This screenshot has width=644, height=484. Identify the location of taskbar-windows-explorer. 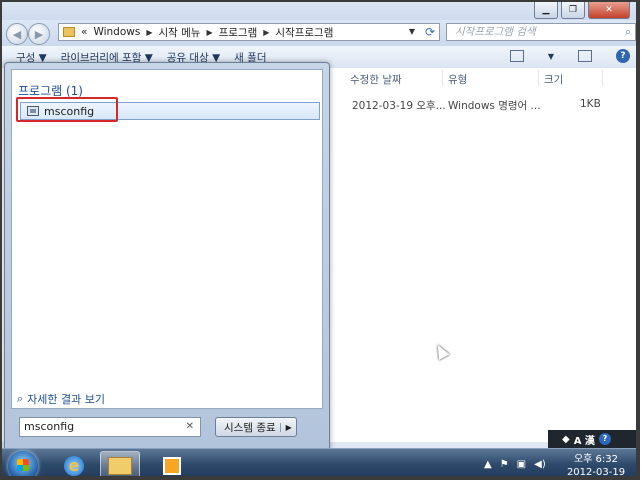
(120, 463).